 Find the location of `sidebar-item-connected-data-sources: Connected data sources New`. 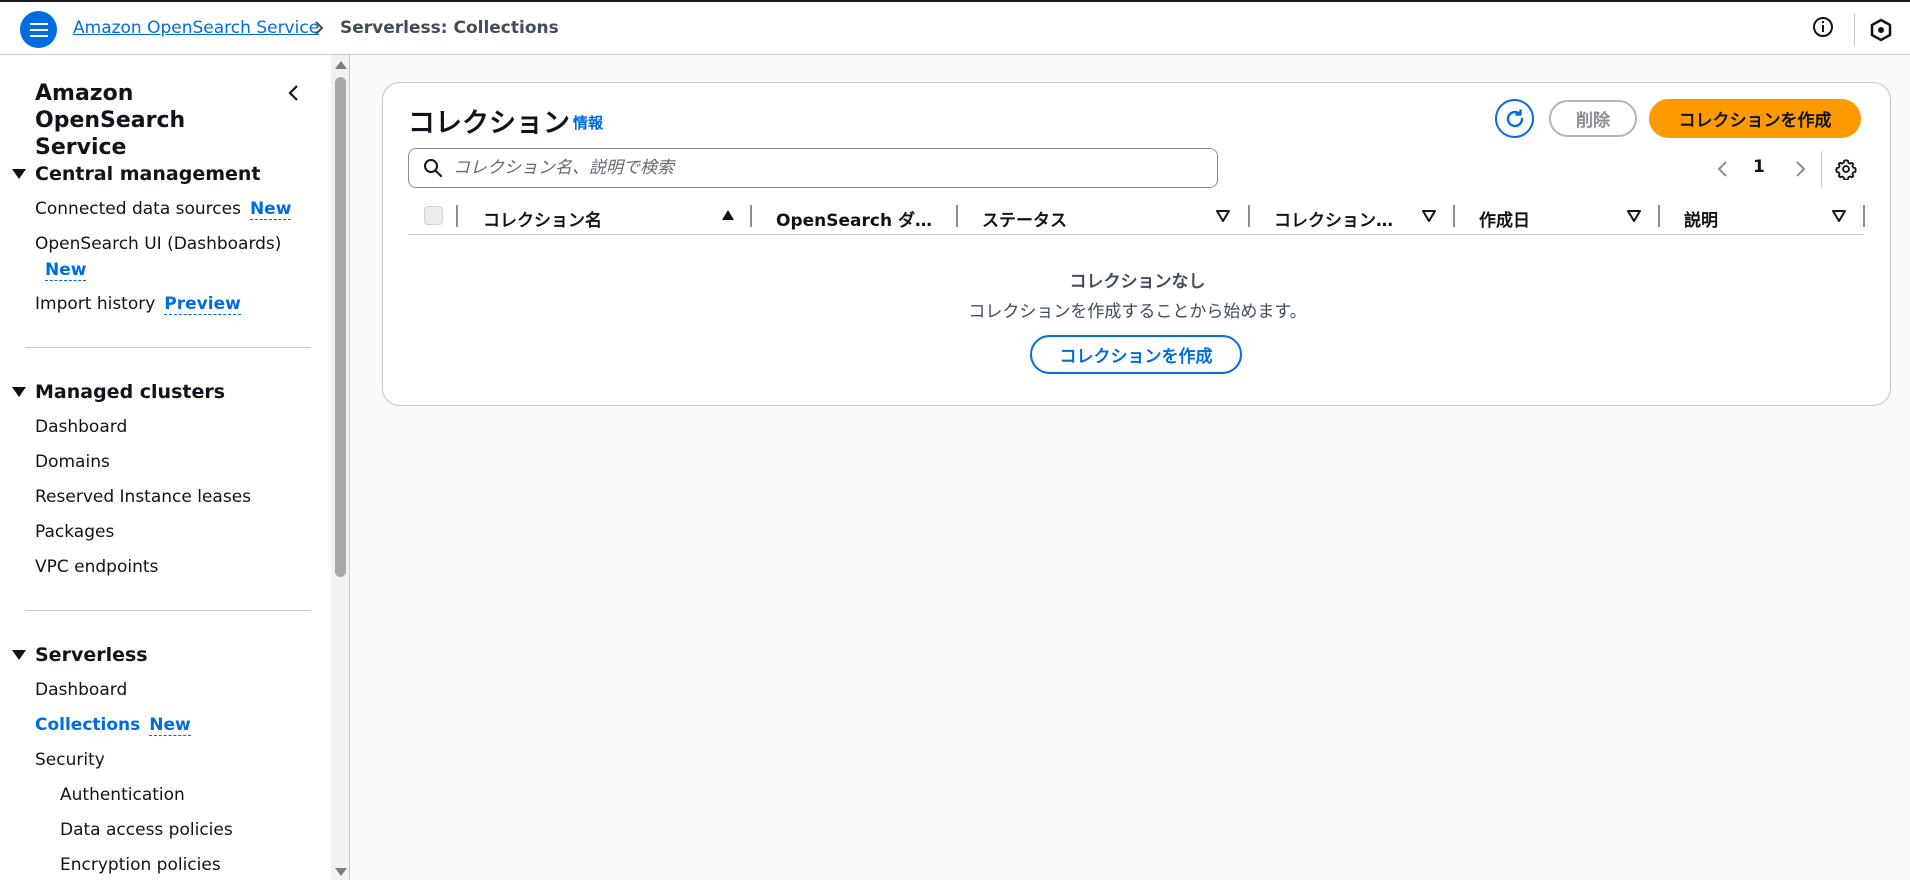

sidebar-item-connected-data-sources: Connected data sources New is located at coordinates (163, 209).